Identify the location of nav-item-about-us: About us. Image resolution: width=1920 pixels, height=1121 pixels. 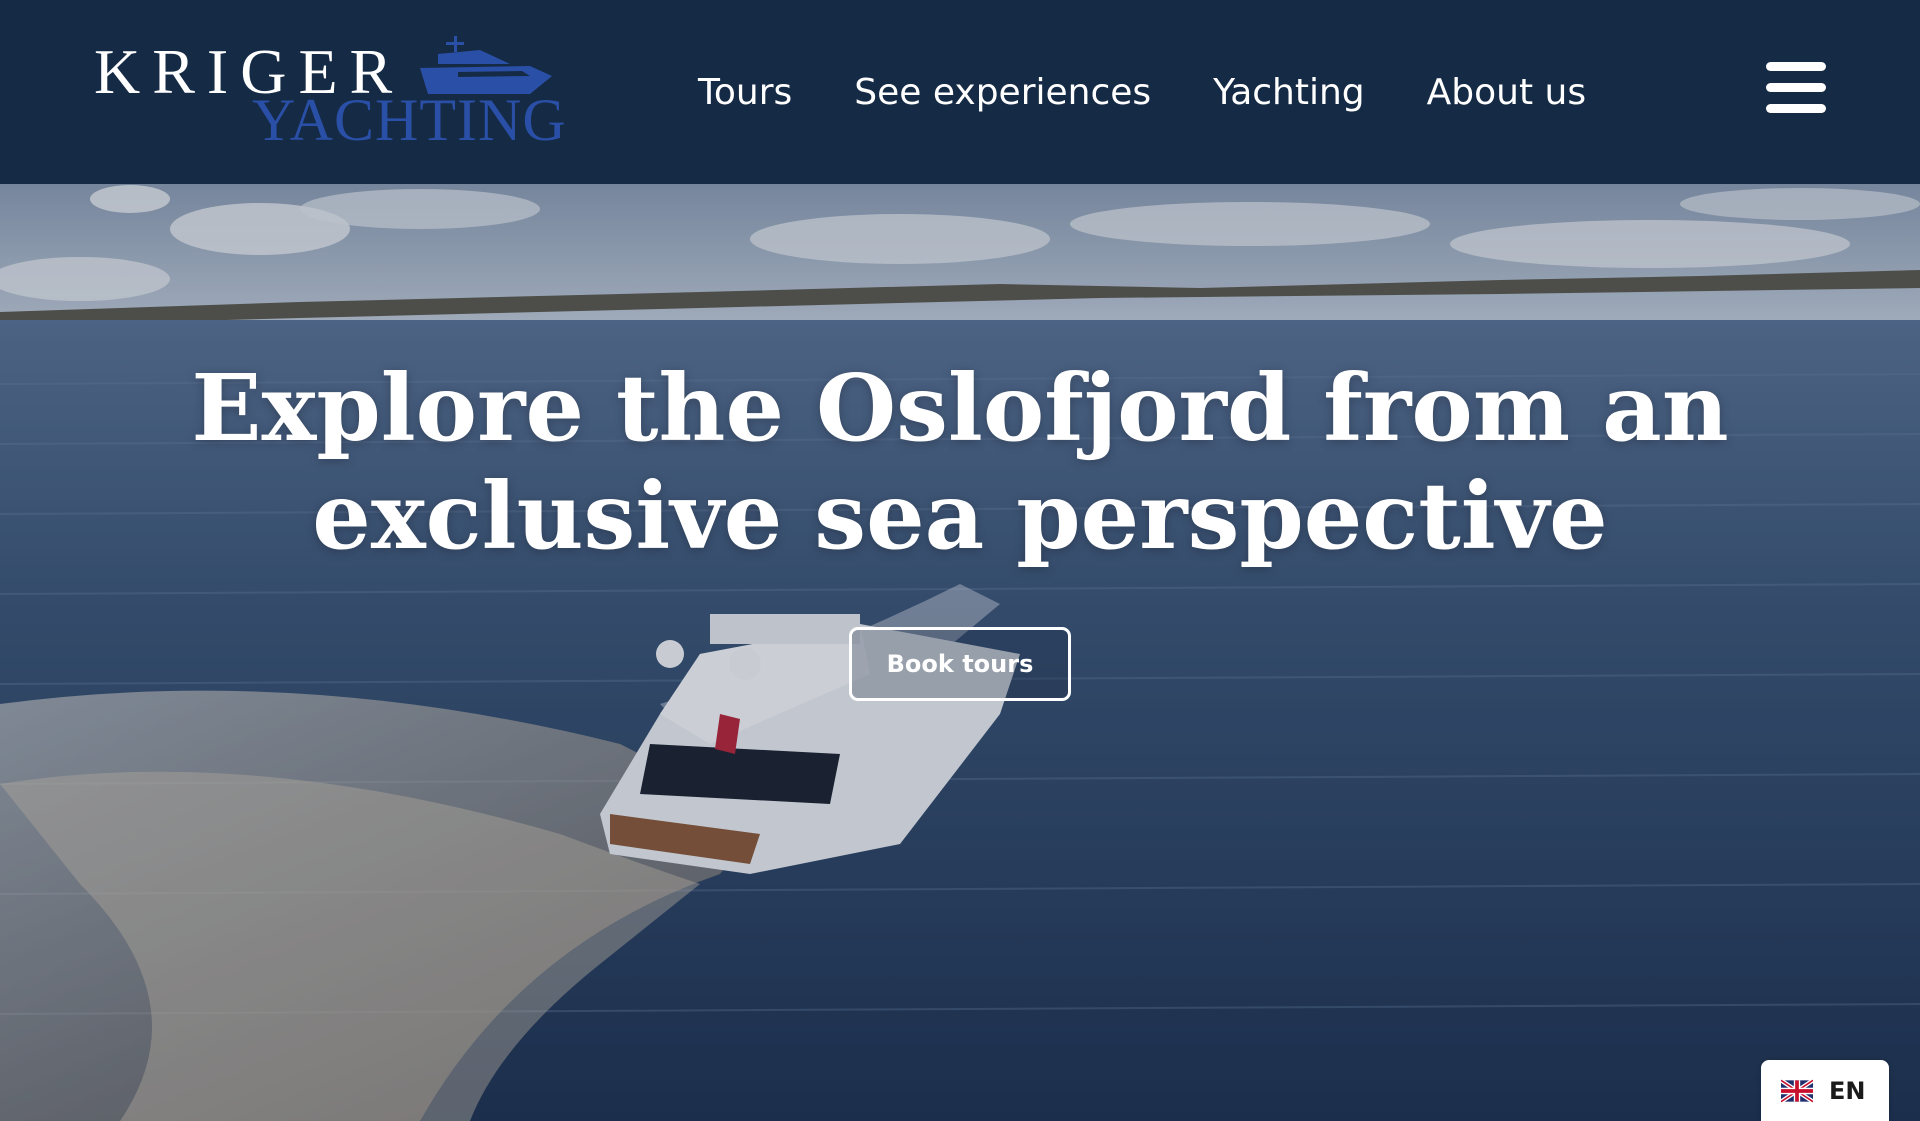
(1506, 92).